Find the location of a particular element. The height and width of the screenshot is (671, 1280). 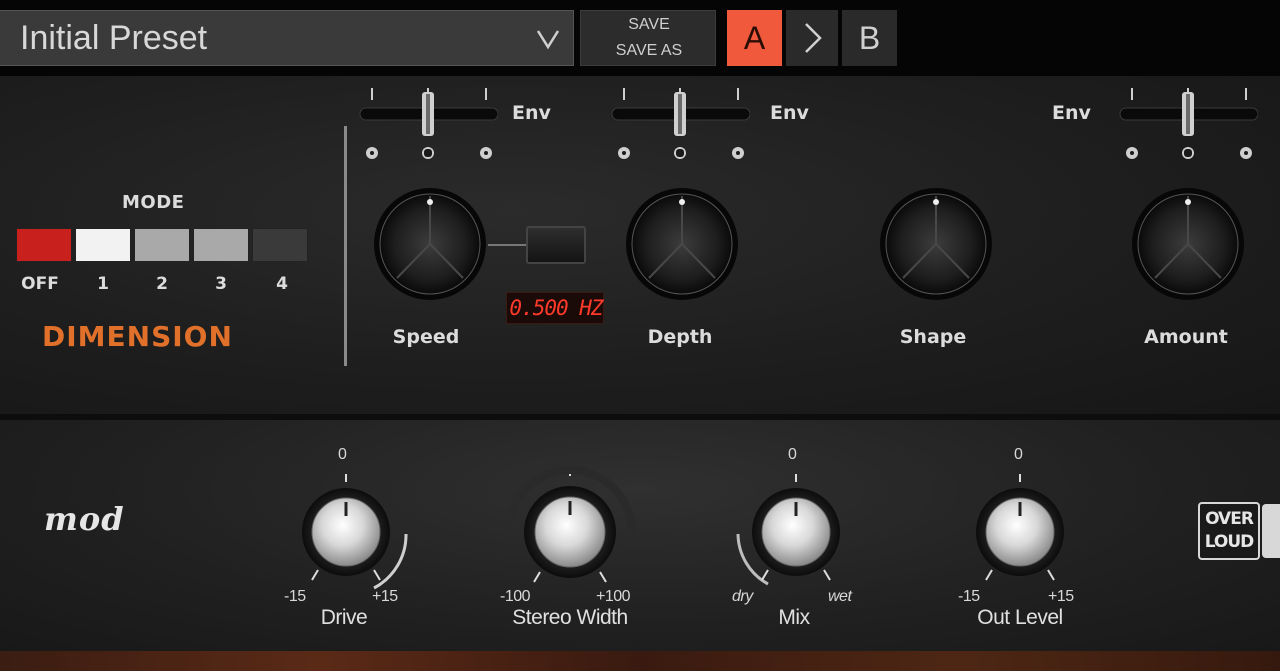

mode-label-1: 1 is located at coordinates (103, 284).